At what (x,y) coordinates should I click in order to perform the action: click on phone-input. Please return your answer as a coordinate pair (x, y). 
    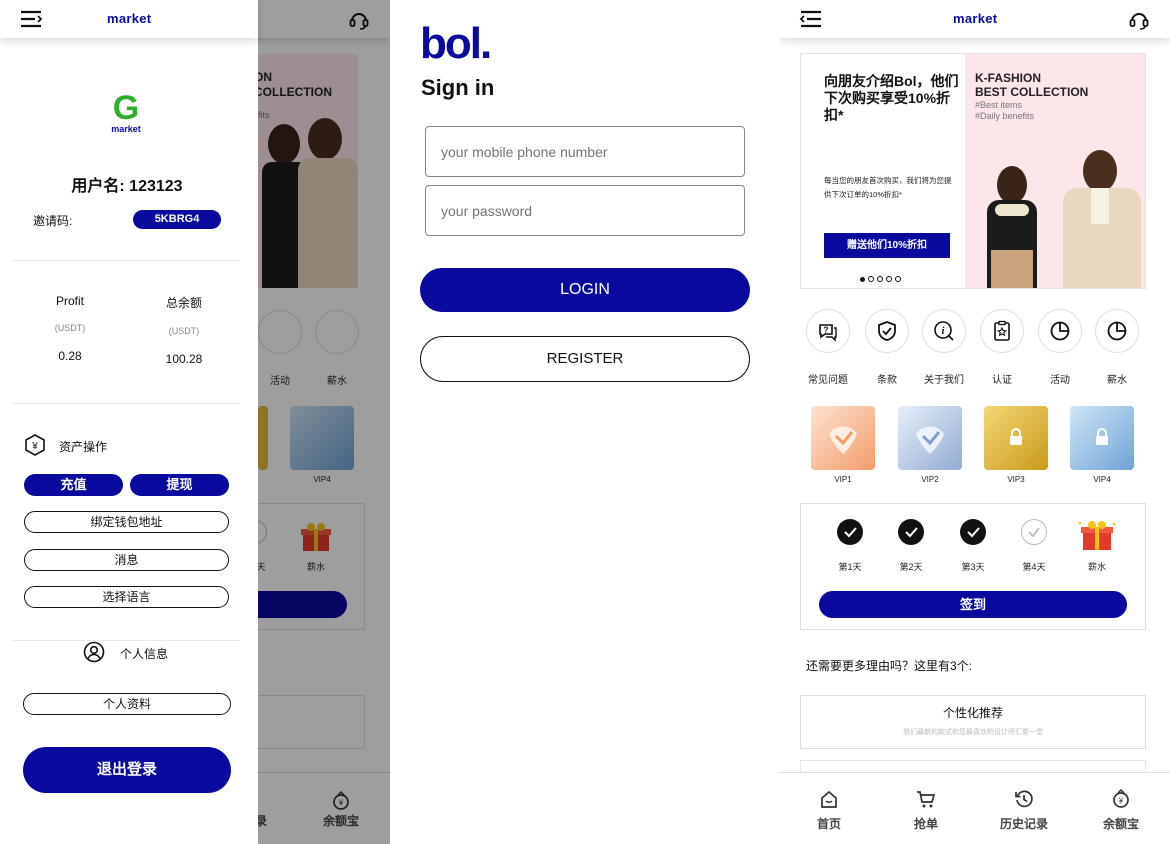
    Looking at the image, I should click on (585, 151).